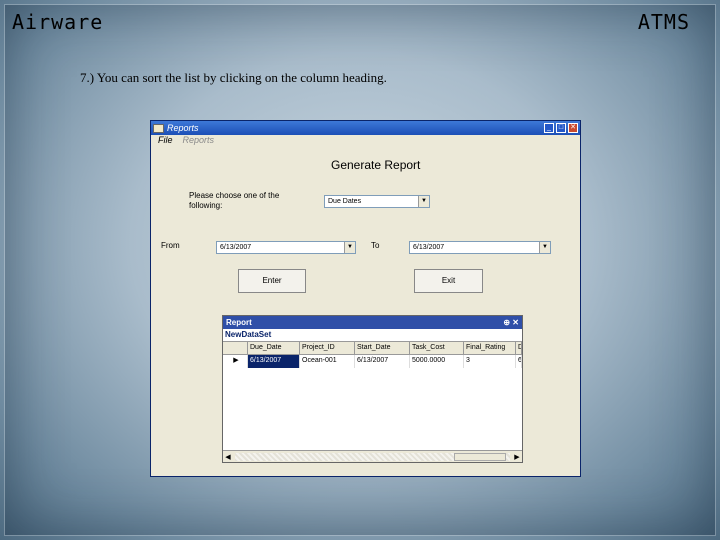 This screenshot has height=540, width=720. What do you see at coordinates (158, 128) in the screenshot?
I see `app-icon` at bounding box center [158, 128].